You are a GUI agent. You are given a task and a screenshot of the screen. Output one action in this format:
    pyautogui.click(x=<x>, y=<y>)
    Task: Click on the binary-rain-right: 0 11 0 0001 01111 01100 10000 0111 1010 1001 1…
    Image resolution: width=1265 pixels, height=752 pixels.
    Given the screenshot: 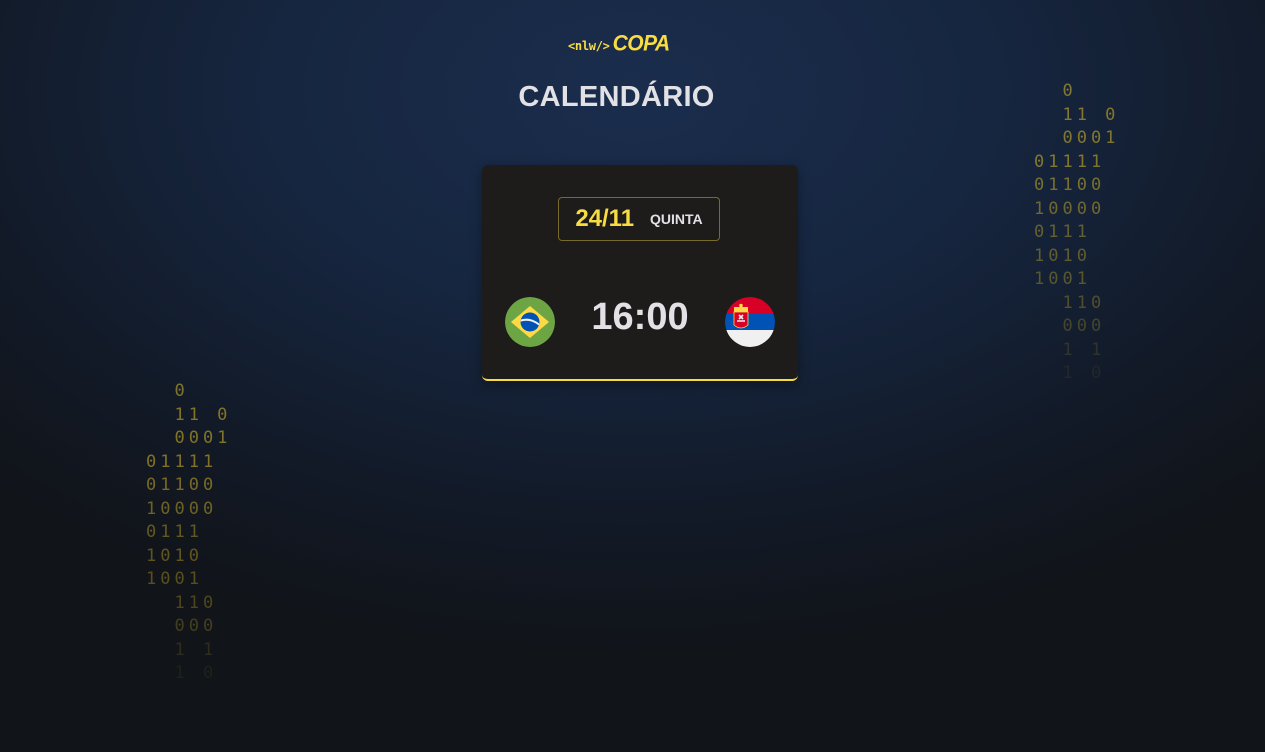 What is the action you would take?
    pyautogui.click(x=1076, y=233)
    